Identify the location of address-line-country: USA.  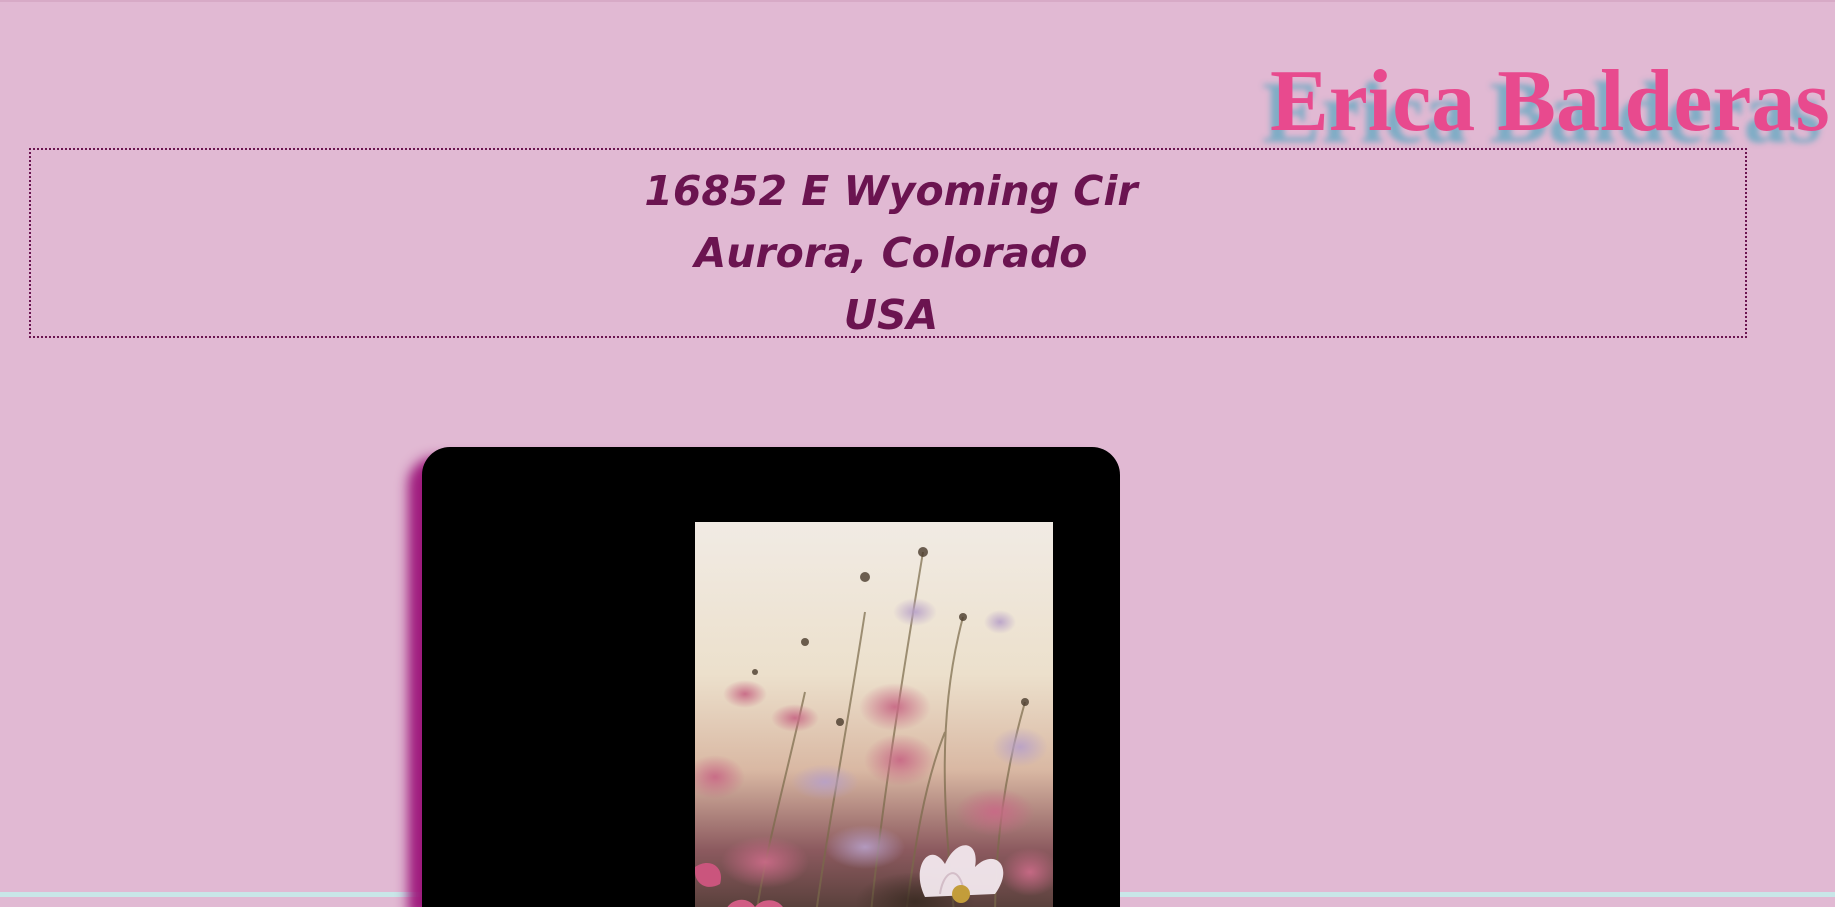
(891, 315).